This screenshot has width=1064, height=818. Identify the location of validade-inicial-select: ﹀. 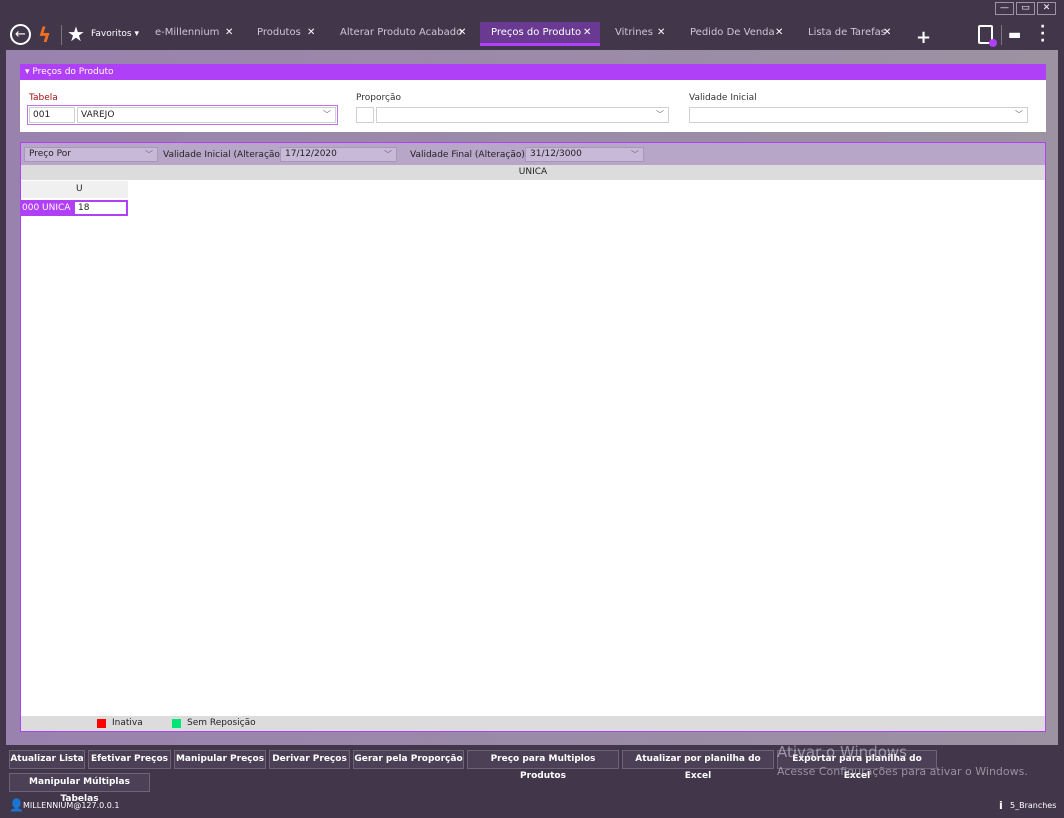
(858, 115).